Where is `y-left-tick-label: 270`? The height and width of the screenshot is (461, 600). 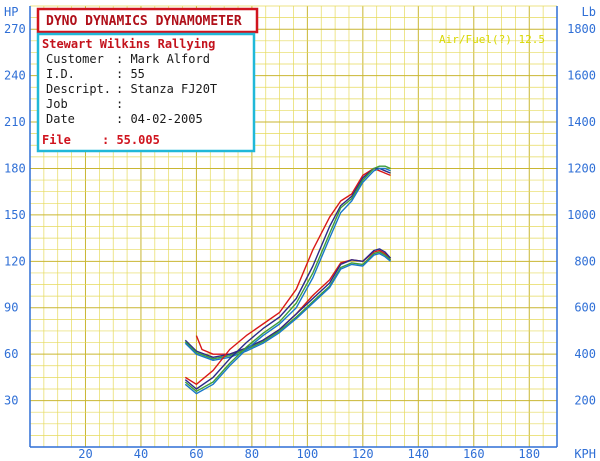
y-left-tick-label: 270 is located at coordinates (15, 29).